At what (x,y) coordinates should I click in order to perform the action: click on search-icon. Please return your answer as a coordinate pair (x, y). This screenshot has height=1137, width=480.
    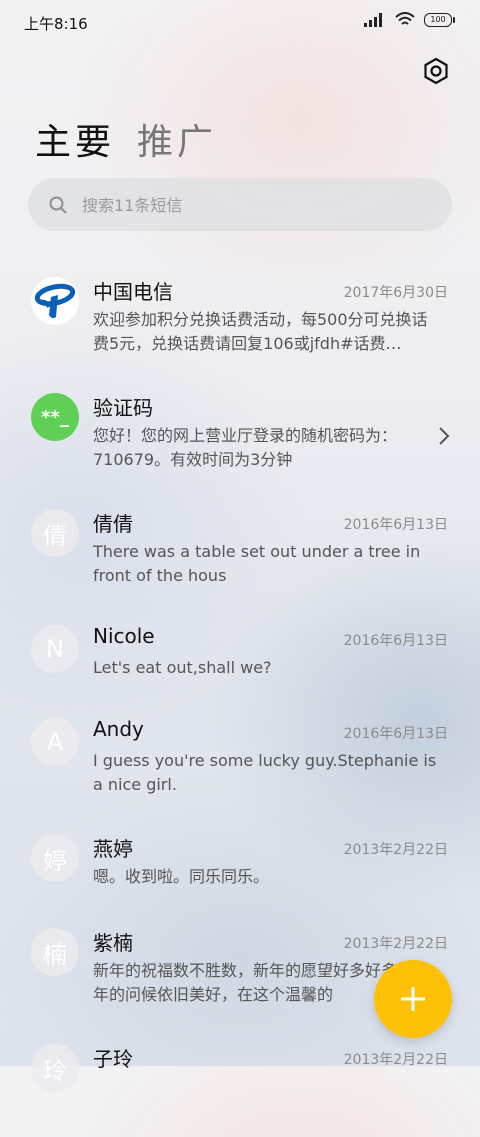
    Looking at the image, I should click on (58, 205).